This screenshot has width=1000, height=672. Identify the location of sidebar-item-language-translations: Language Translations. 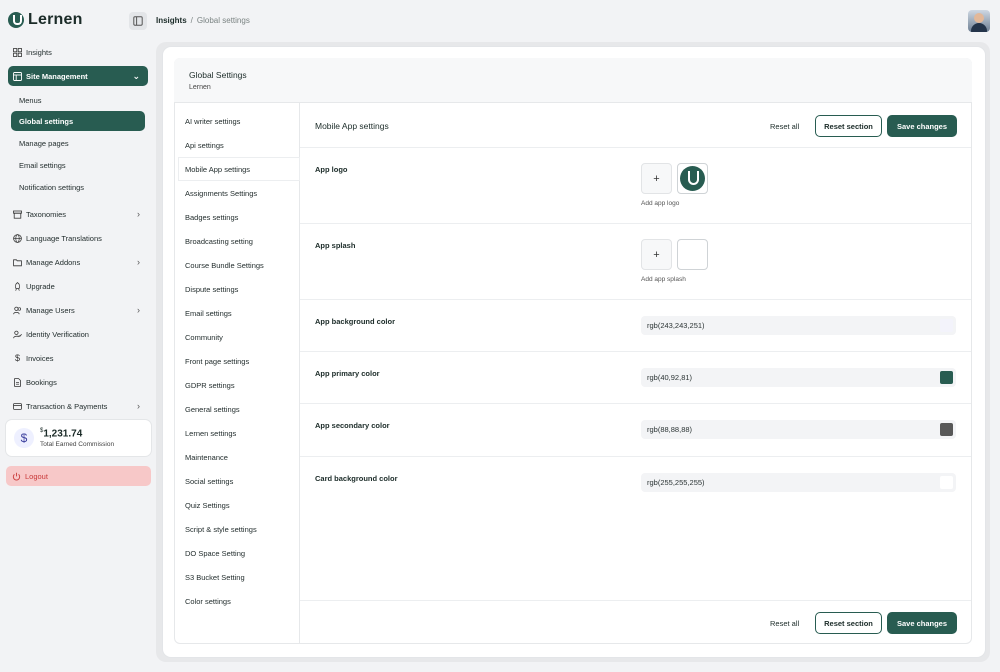
(78, 238).